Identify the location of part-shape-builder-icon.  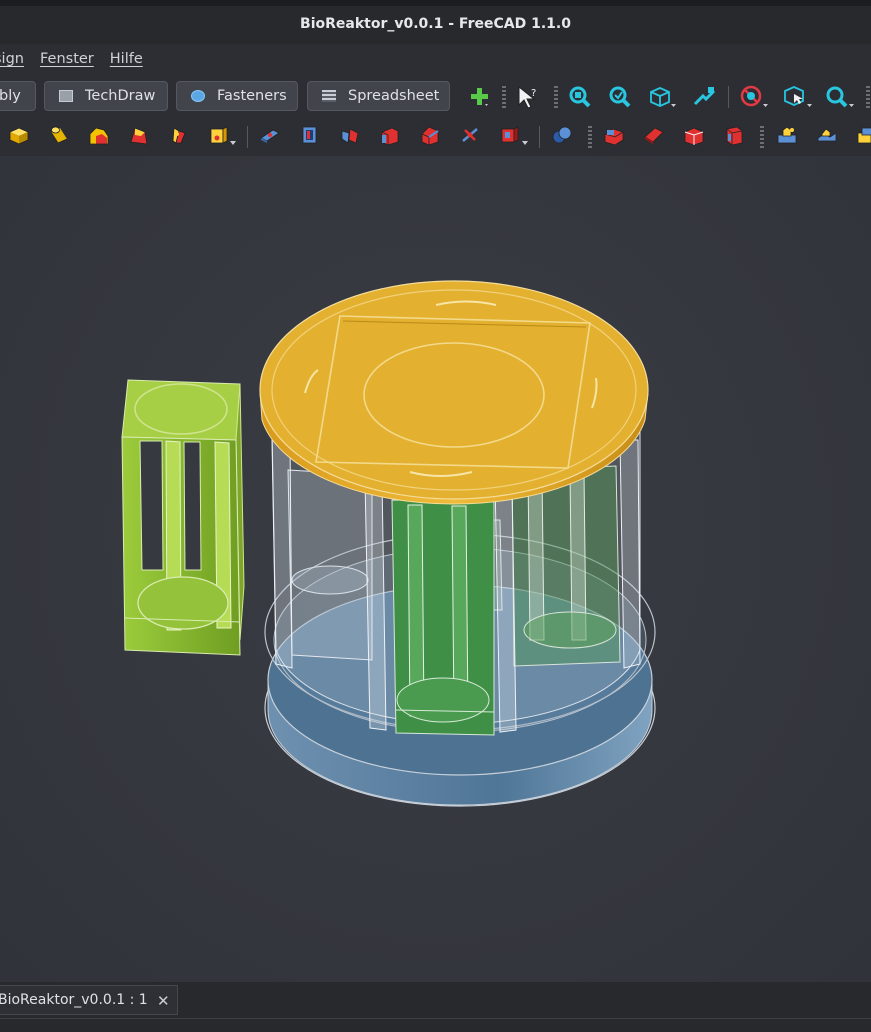
(827, 135).